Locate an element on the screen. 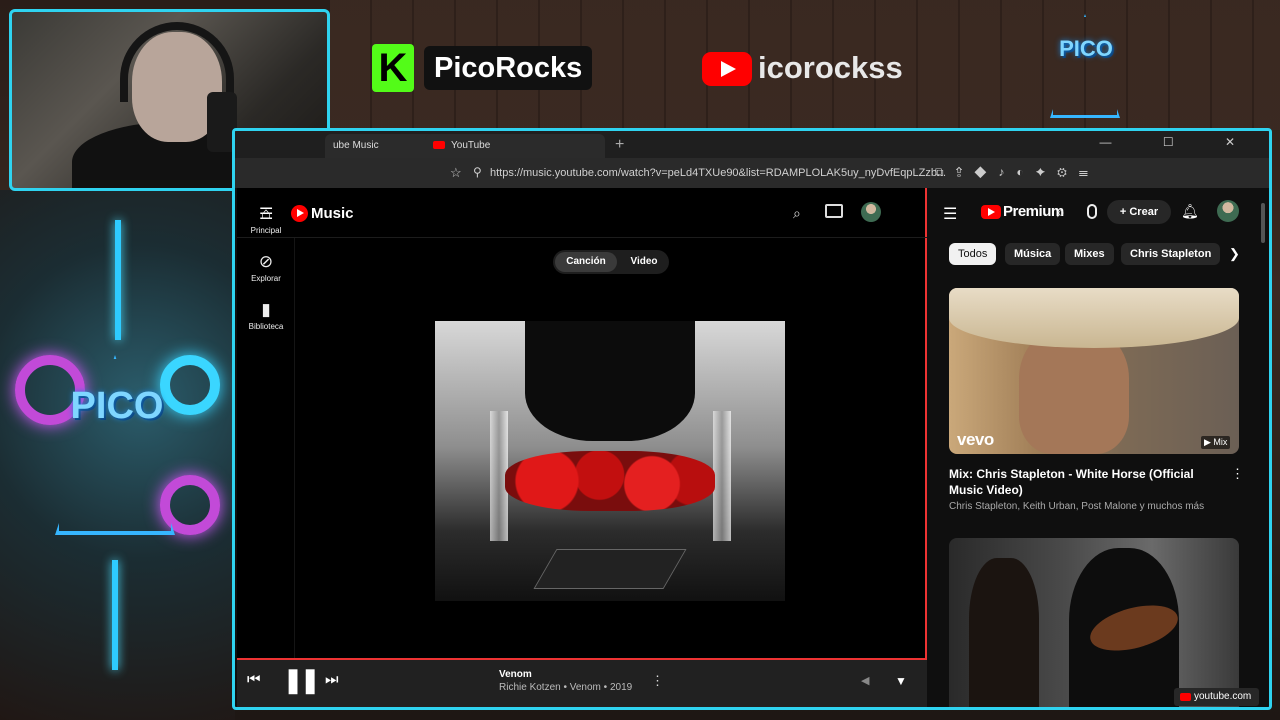 The width and height of the screenshot is (1280, 720). kick-channel-name: PicoRocks is located at coordinates (508, 68).